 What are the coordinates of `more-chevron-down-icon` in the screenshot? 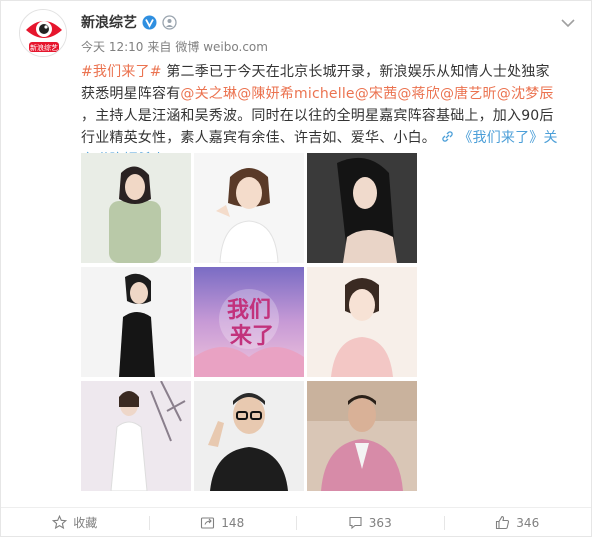 It's located at (568, 20).